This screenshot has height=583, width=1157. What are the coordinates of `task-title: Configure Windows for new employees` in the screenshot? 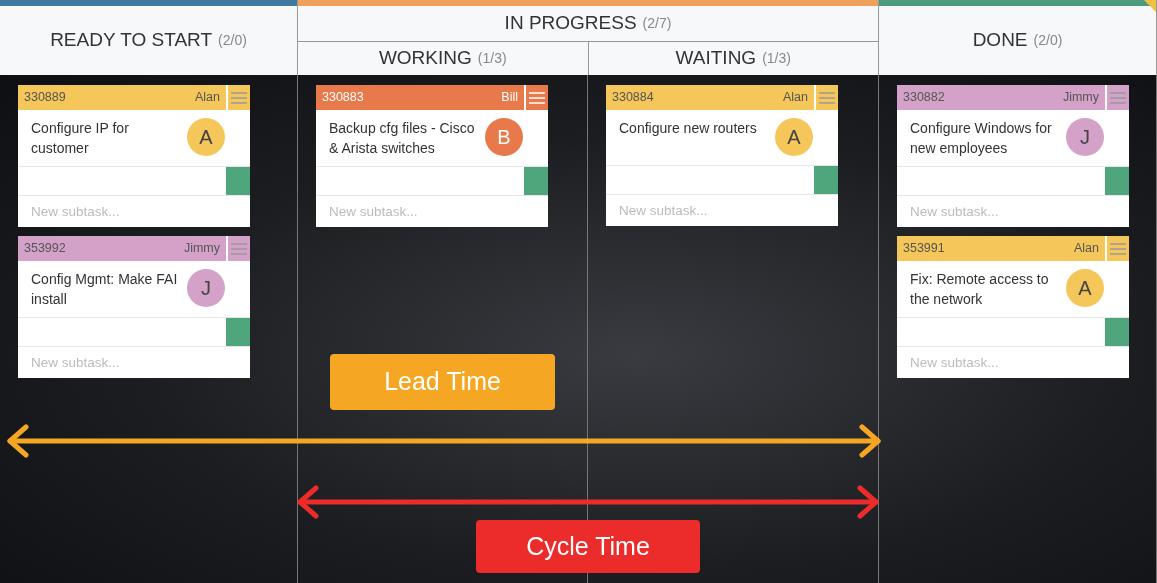 It's located at (981, 138).